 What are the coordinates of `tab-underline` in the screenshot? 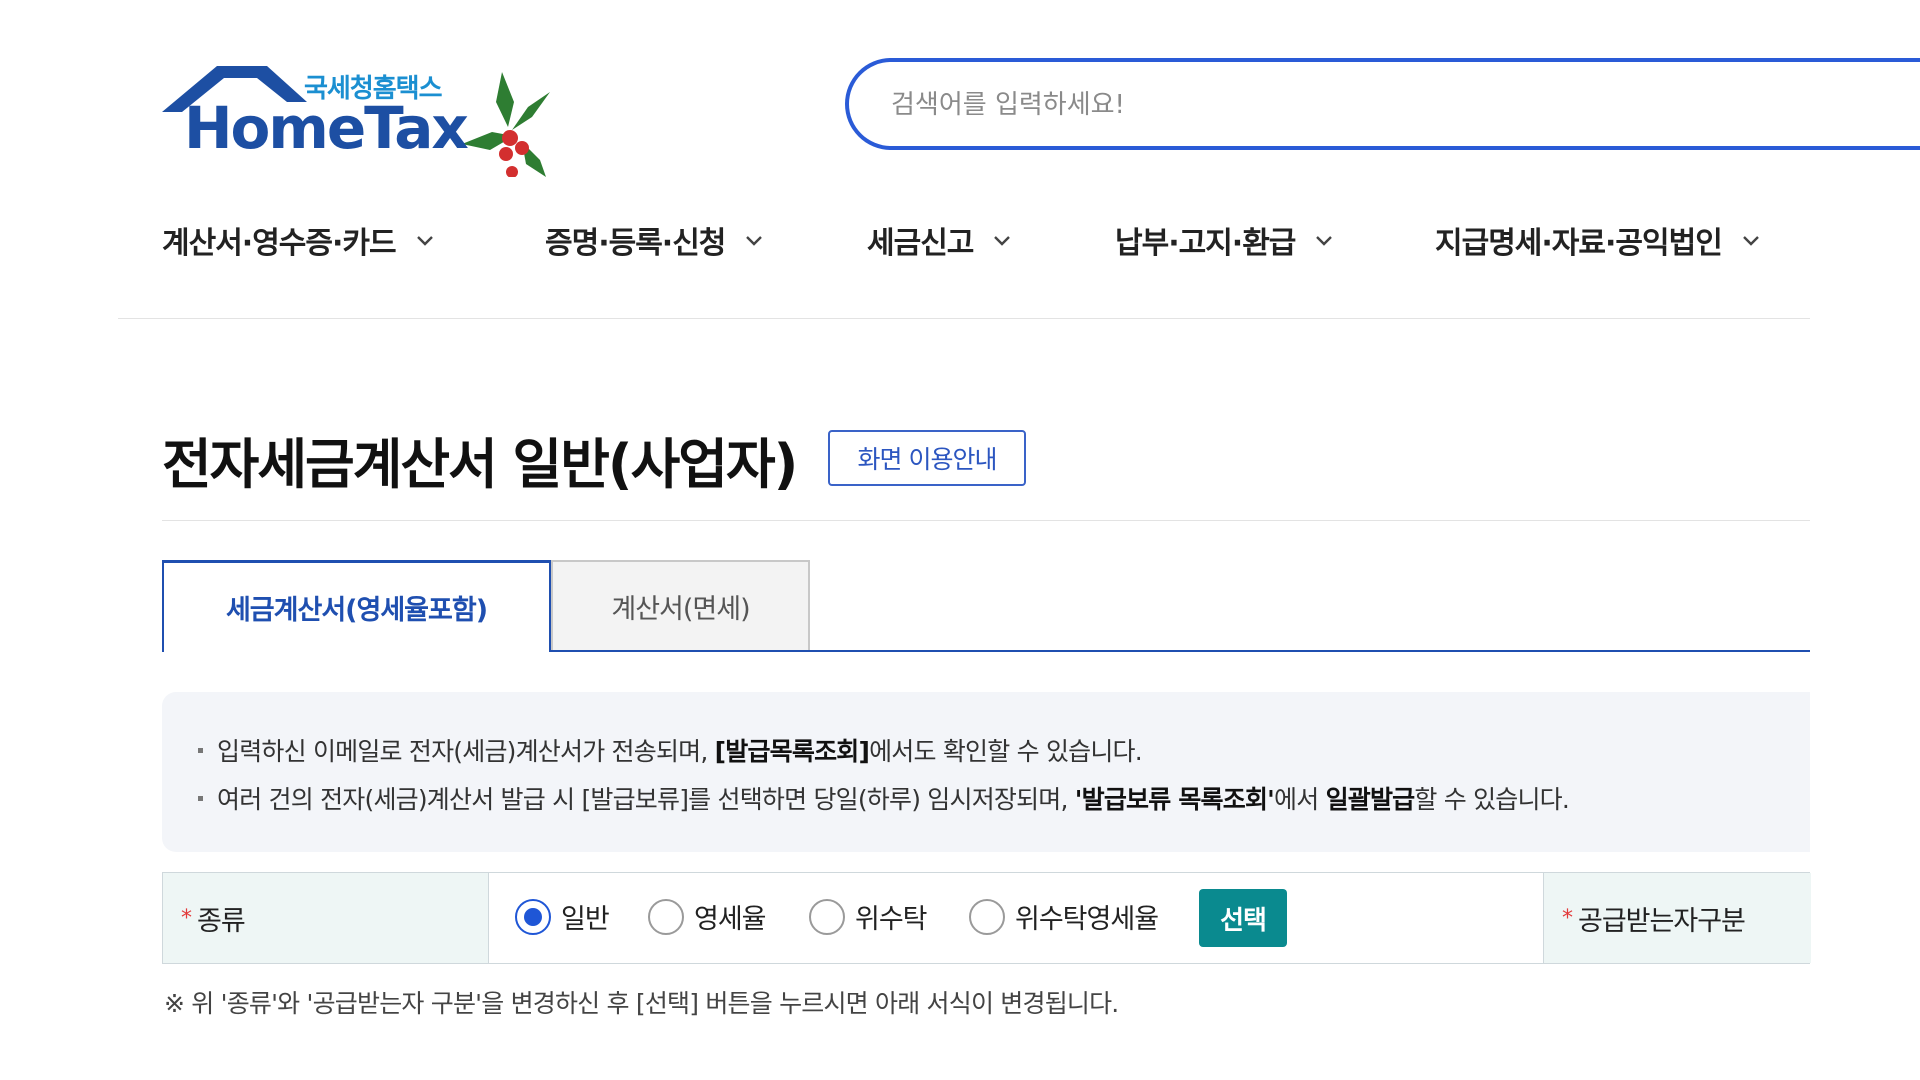 It's located at (1180, 651).